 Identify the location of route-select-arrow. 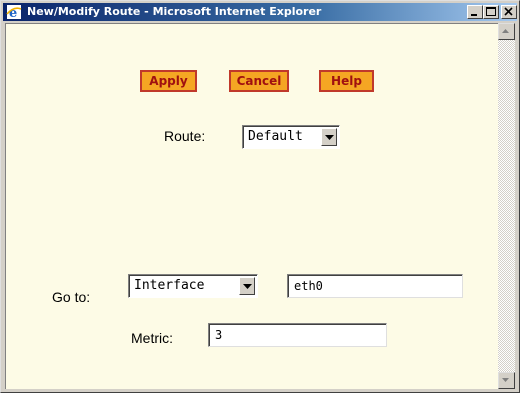
(329, 137).